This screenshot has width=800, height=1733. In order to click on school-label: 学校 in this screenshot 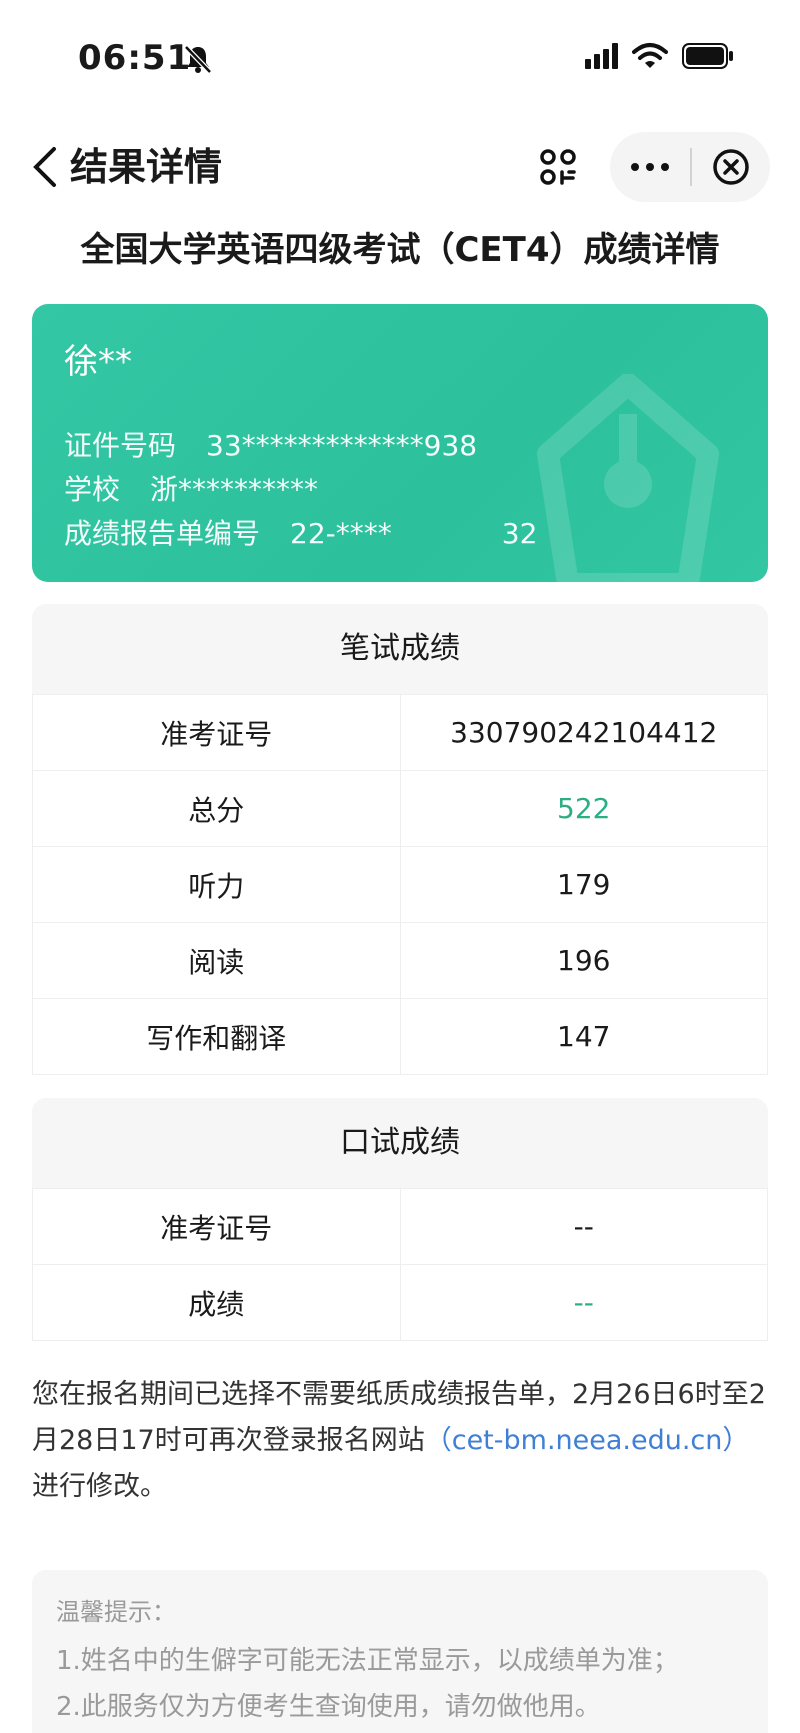, I will do `click(92, 489)`.